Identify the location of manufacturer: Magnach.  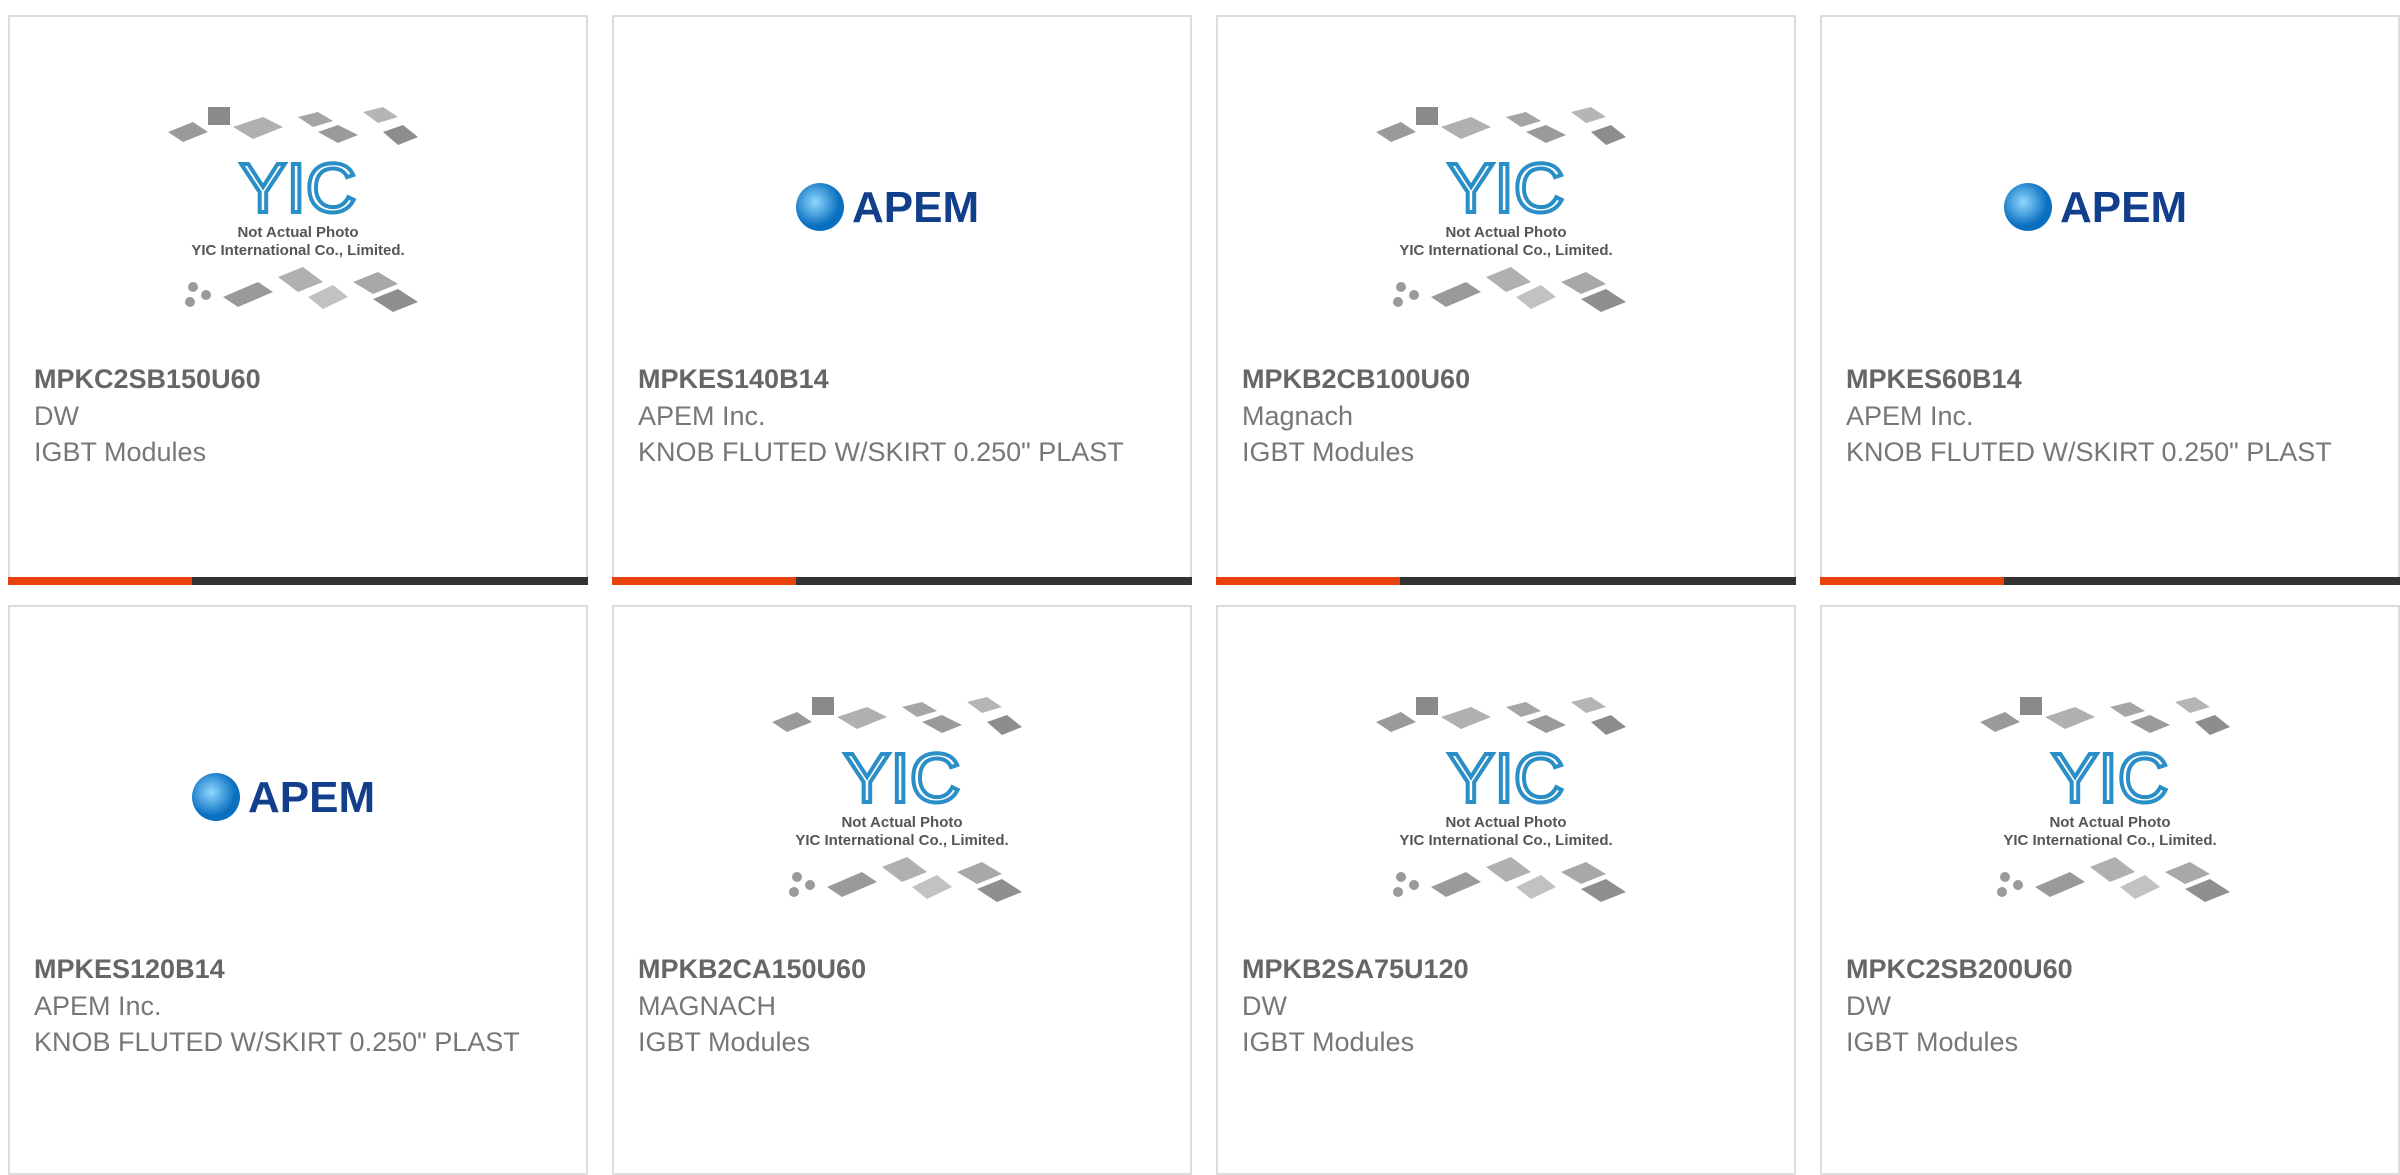
(1298, 416).